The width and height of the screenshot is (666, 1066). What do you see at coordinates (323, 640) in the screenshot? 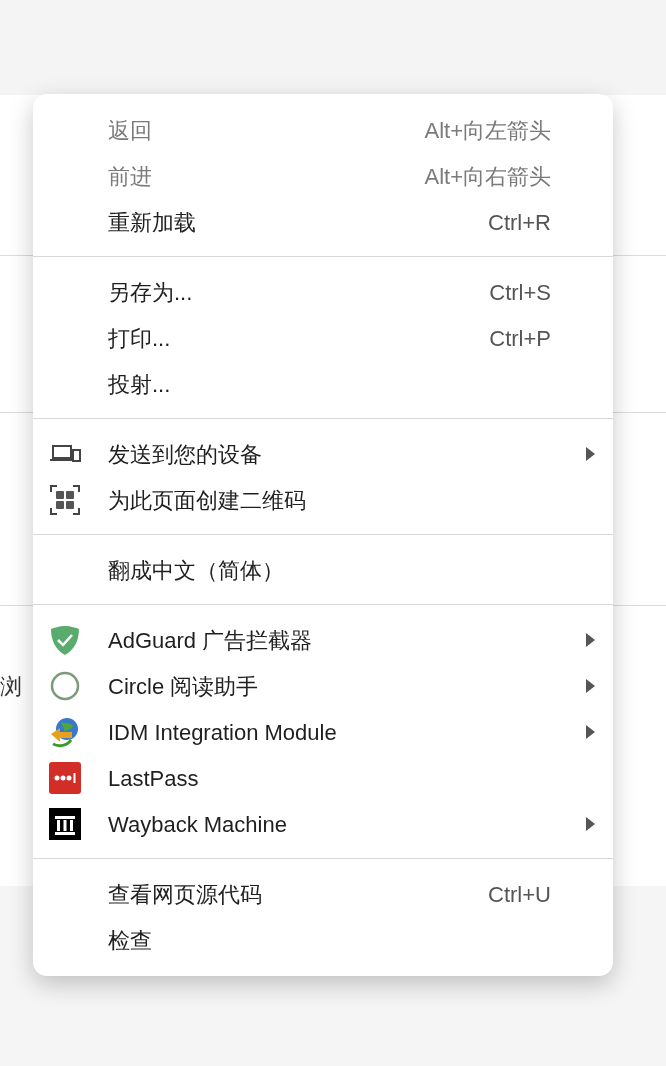
I see `menu-item: AdGuard 广告拦截器` at bounding box center [323, 640].